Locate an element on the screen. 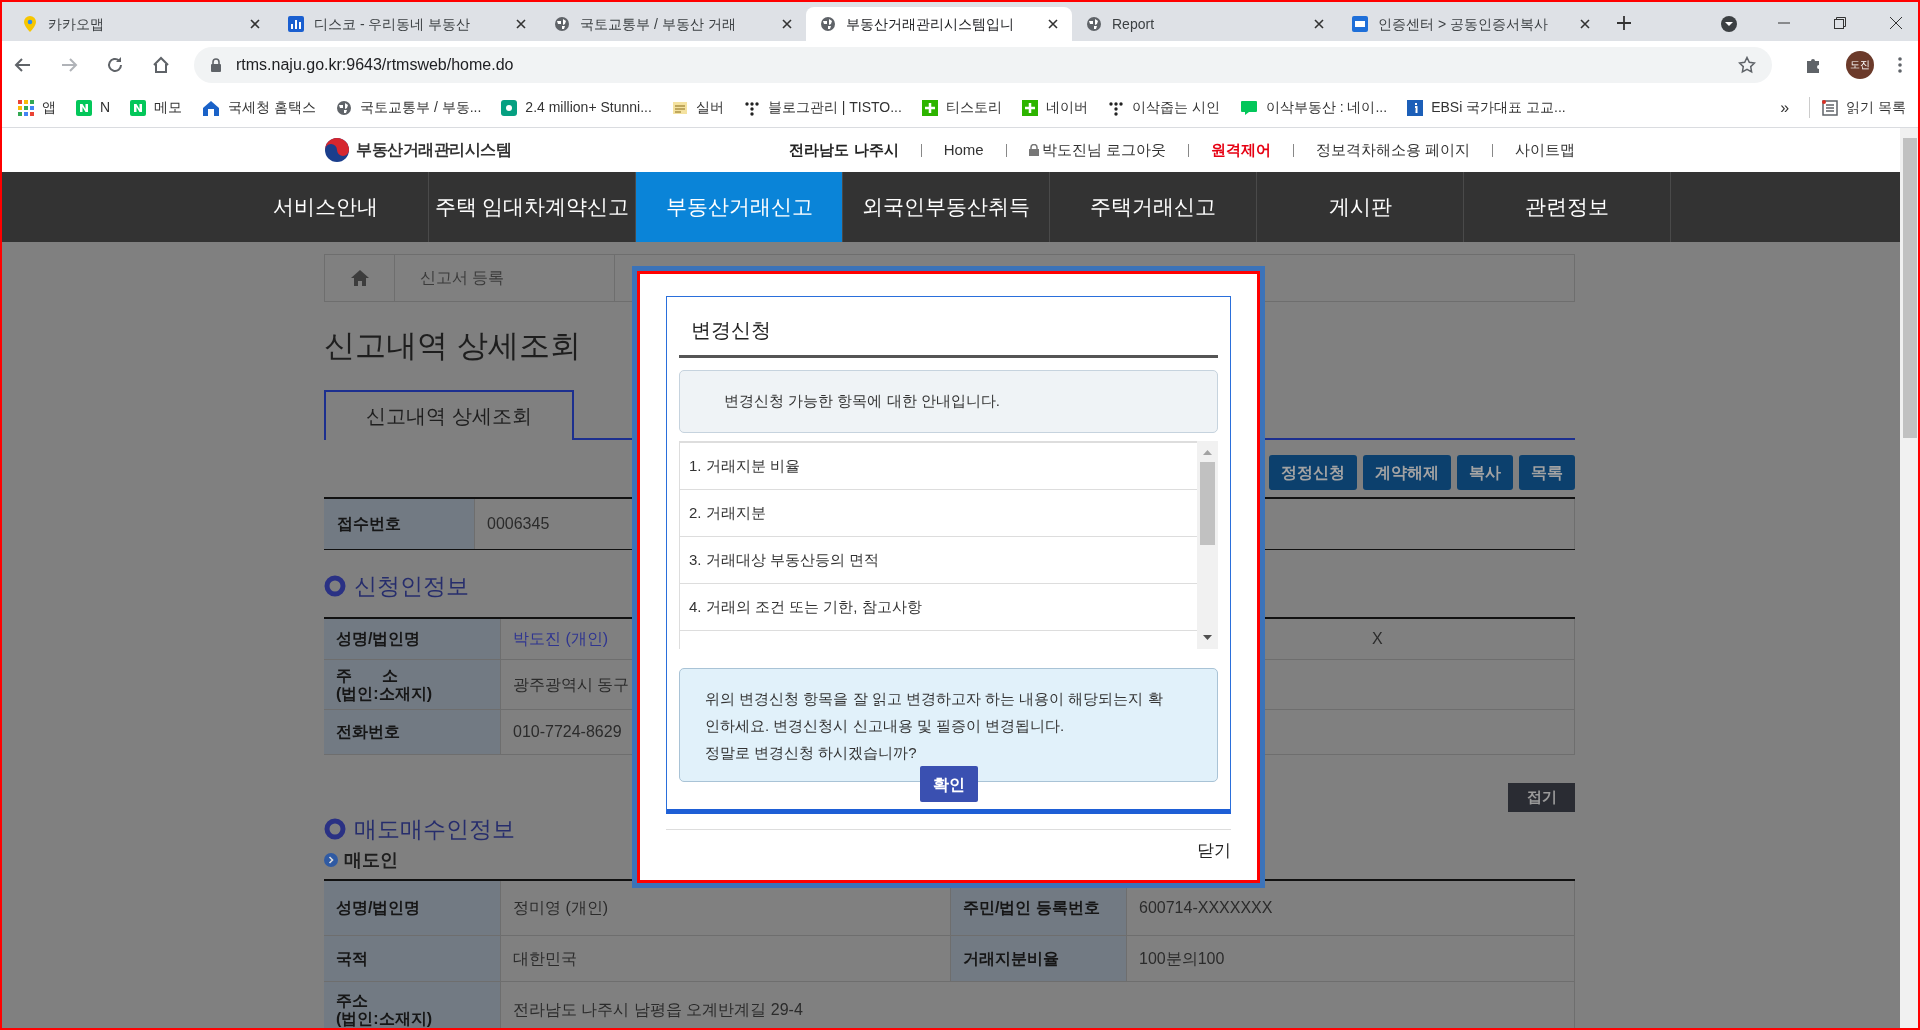 This screenshot has width=1920, height=1030. tab-title: 디스코 - 우리동네 부동산 is located at coordinates (393, 24).